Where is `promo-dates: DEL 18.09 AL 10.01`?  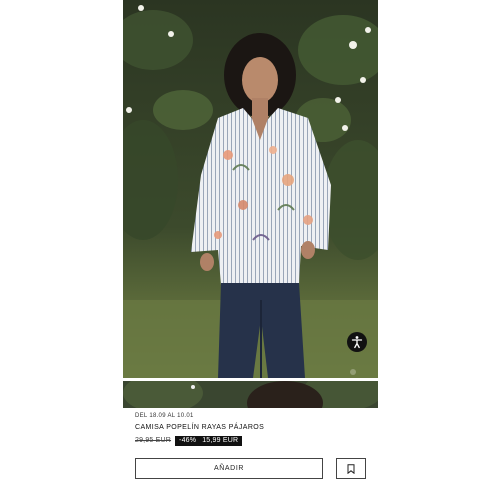 promo-dates: DEL 18.09 AL 10.01 is located at coordinates (164, 416).